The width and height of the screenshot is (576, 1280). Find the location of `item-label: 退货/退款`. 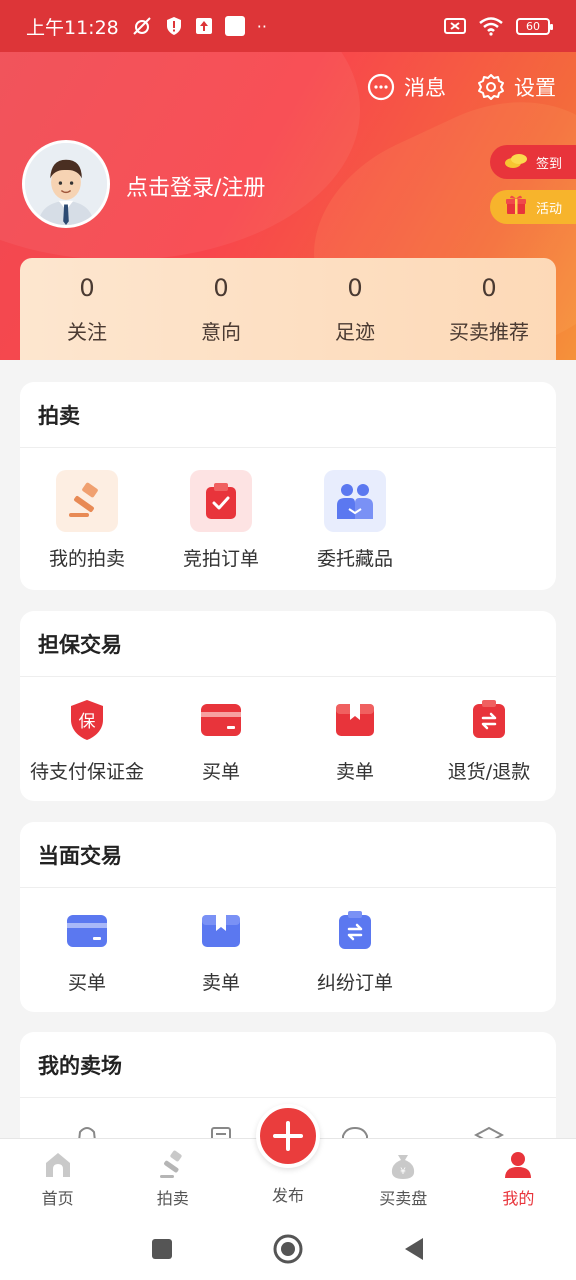

item-label: 退货/退款 is located at coordinates (489, 772).